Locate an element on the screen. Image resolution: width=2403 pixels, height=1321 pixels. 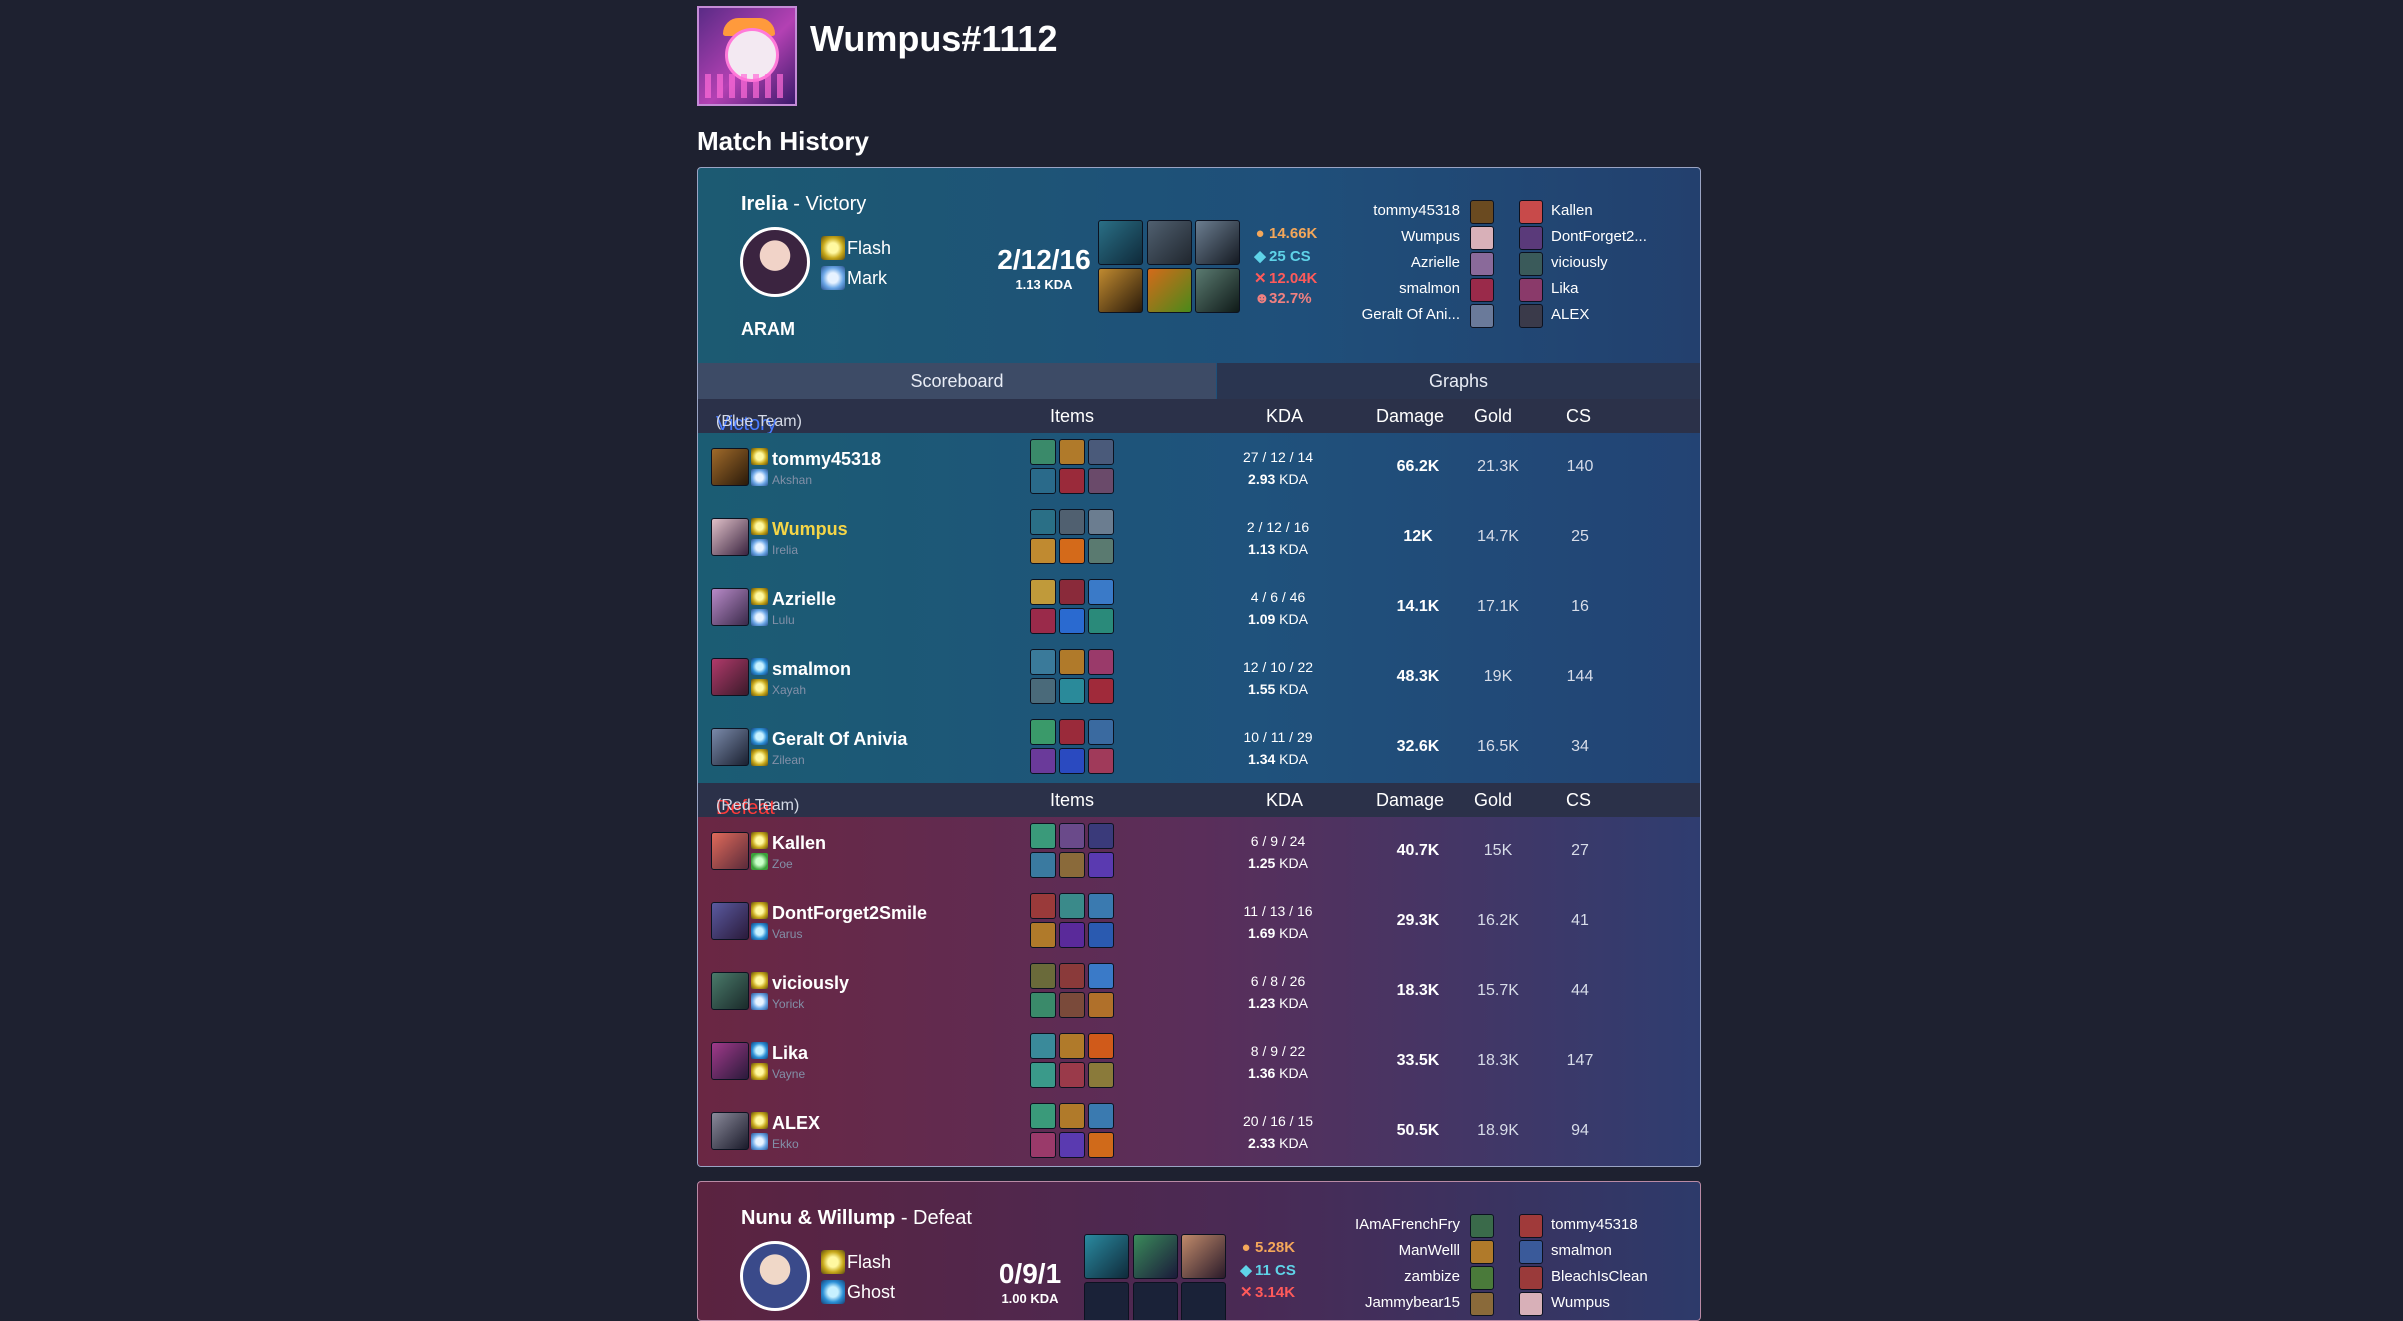
empty-item-slot is located at coordinates (1203, 1301).